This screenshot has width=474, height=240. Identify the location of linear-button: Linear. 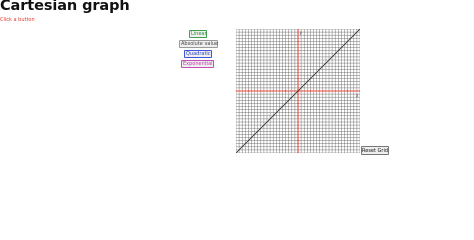
(198, 34).